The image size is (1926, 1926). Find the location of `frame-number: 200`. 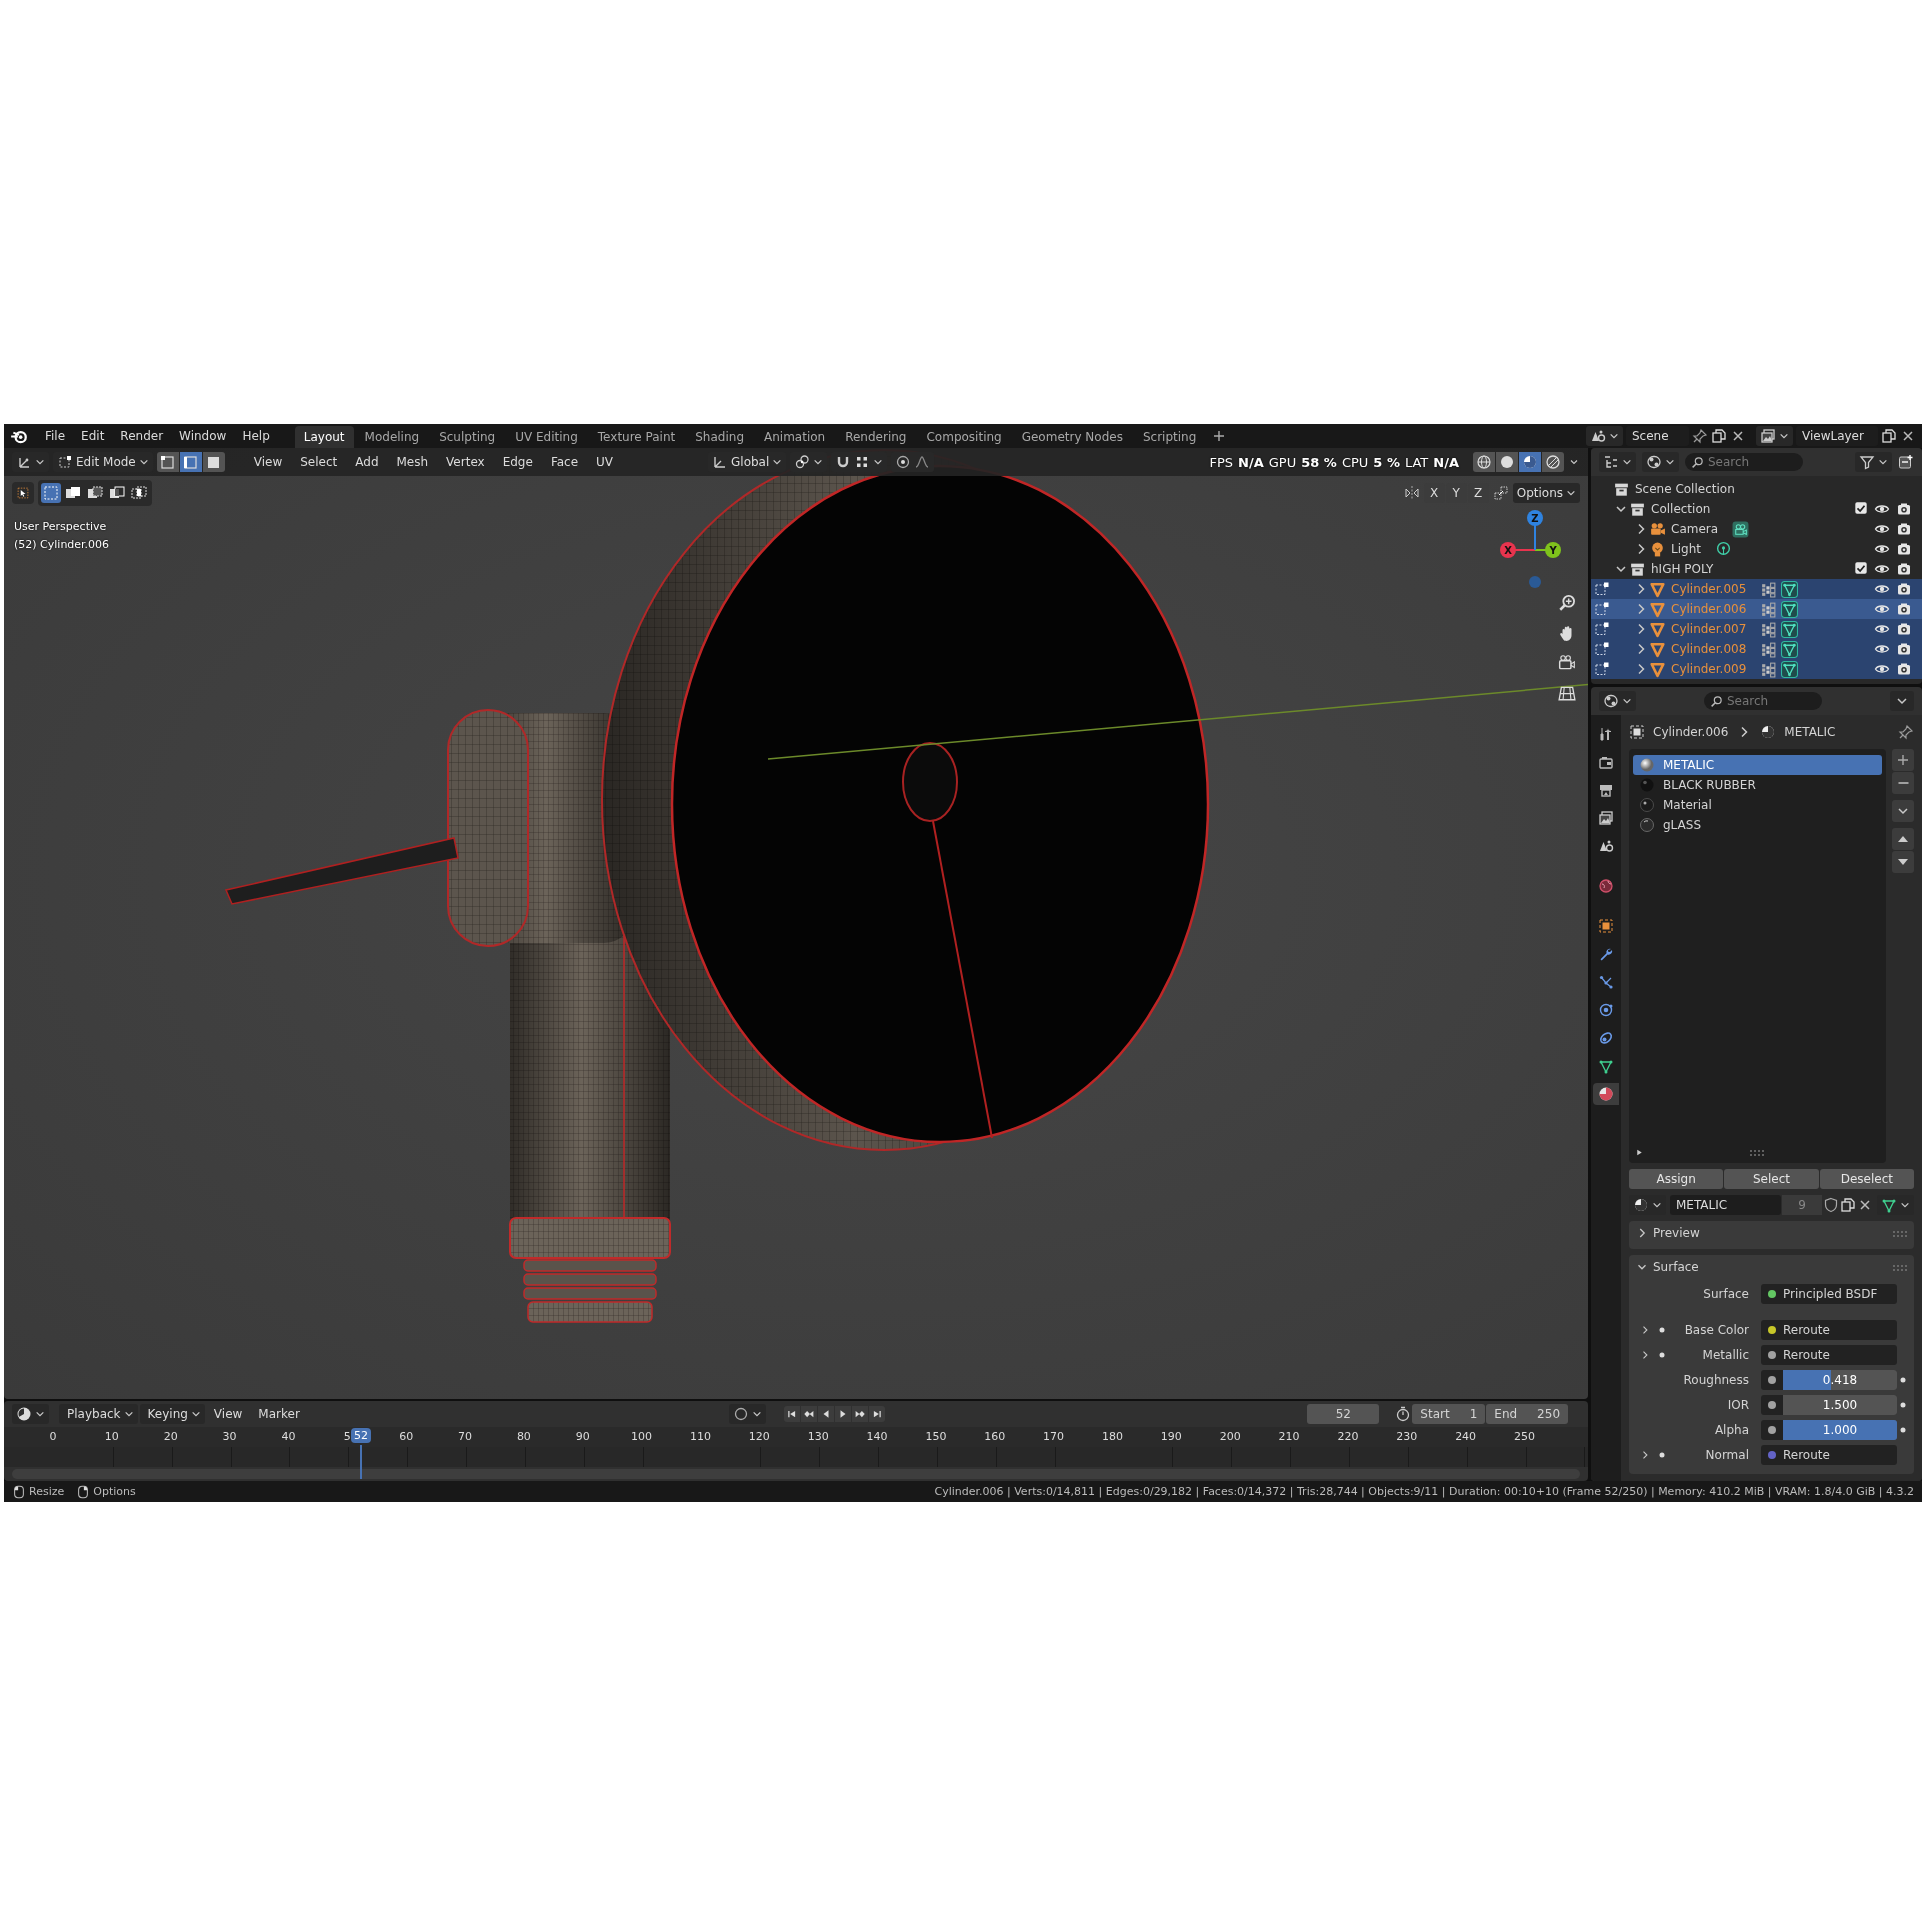

frame-number: 200 is located at coordinates (1230, 1436).